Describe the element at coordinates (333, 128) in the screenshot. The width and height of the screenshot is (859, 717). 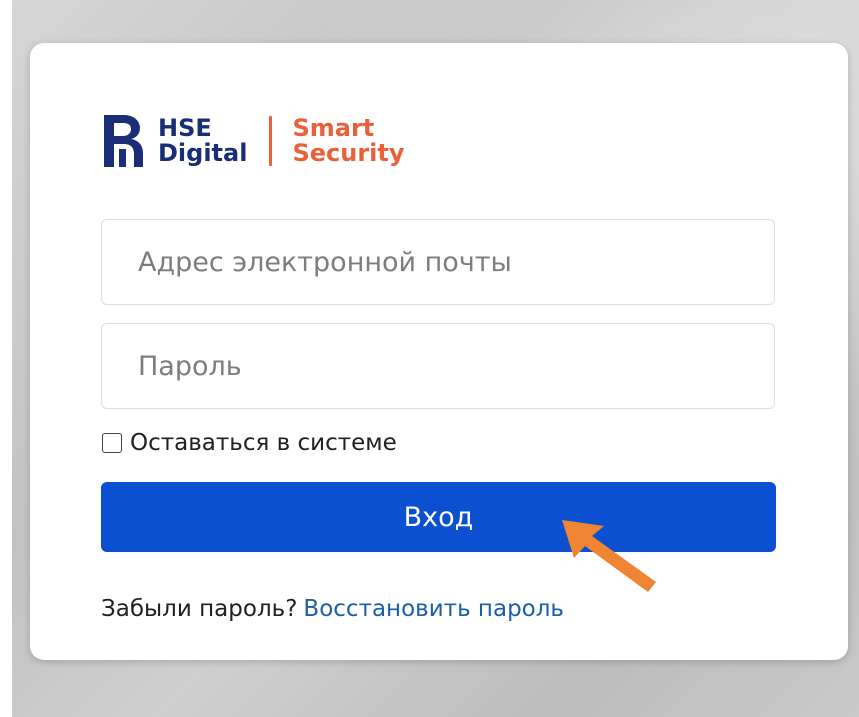
I see `brand-secondary-line1: Smart` at that location.